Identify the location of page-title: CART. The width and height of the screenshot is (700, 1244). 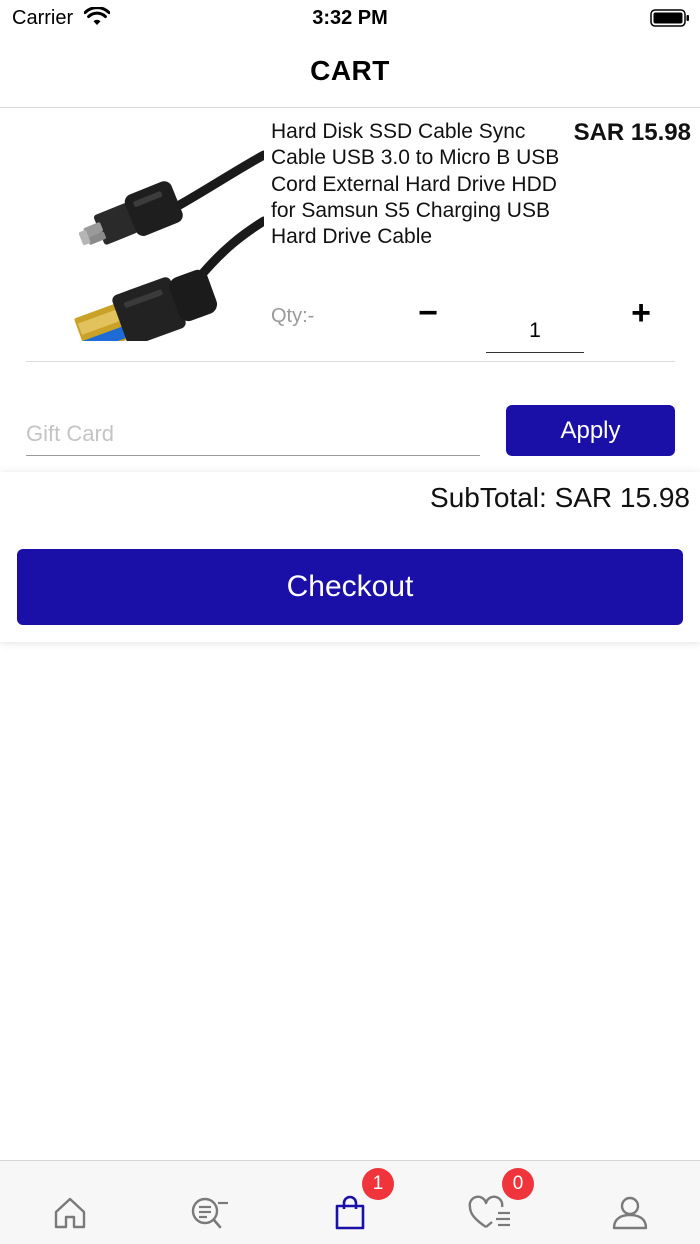
(350, 70).